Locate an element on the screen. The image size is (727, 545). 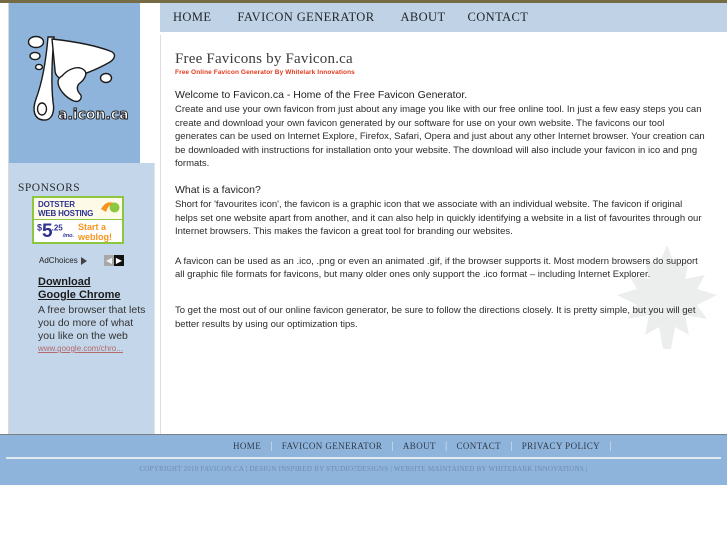
dotster-price-period: /mo. is located at coordinates (68, 236).